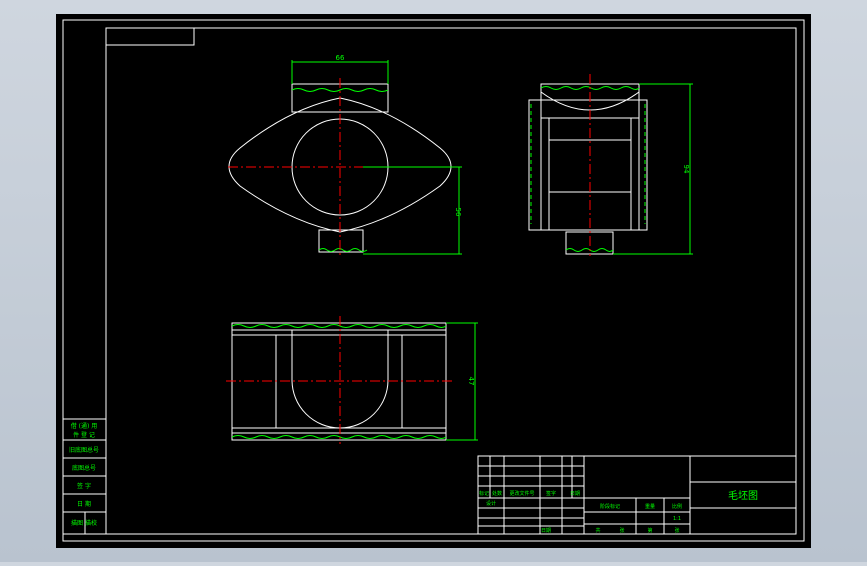 Image resolution: width=867 pixels, height=566 pixels. I want to click on dim-top-height: 56, so click(458, 212).